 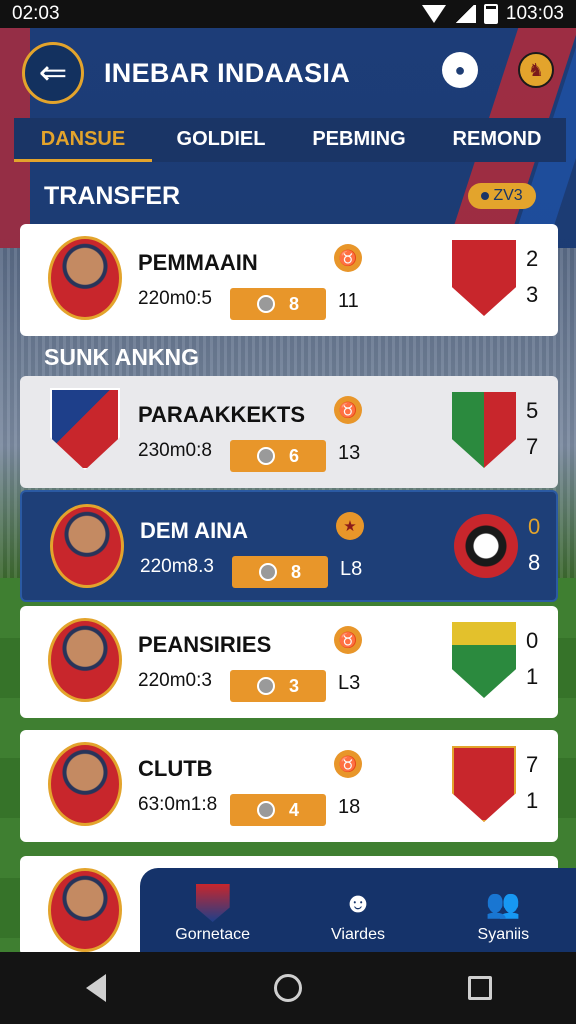 What do you see at coordinates (278, 686) in the screenshot?
I see `value-pill: 3` at bounding box center [278, 686].